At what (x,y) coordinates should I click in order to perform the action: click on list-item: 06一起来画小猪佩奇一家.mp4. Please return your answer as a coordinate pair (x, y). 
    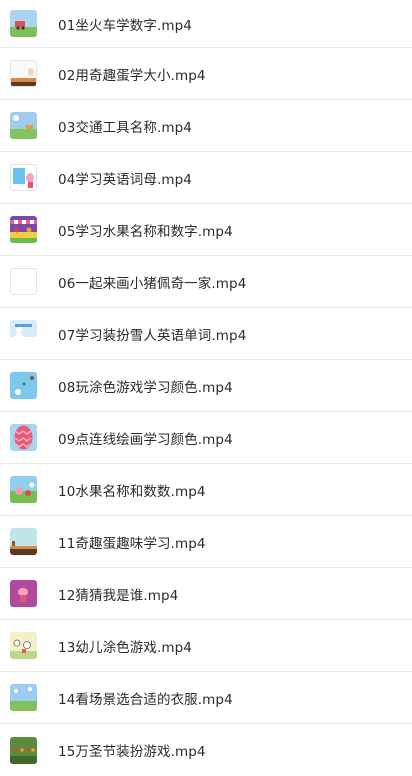
    Looking at the image, I should click on (206, 282).